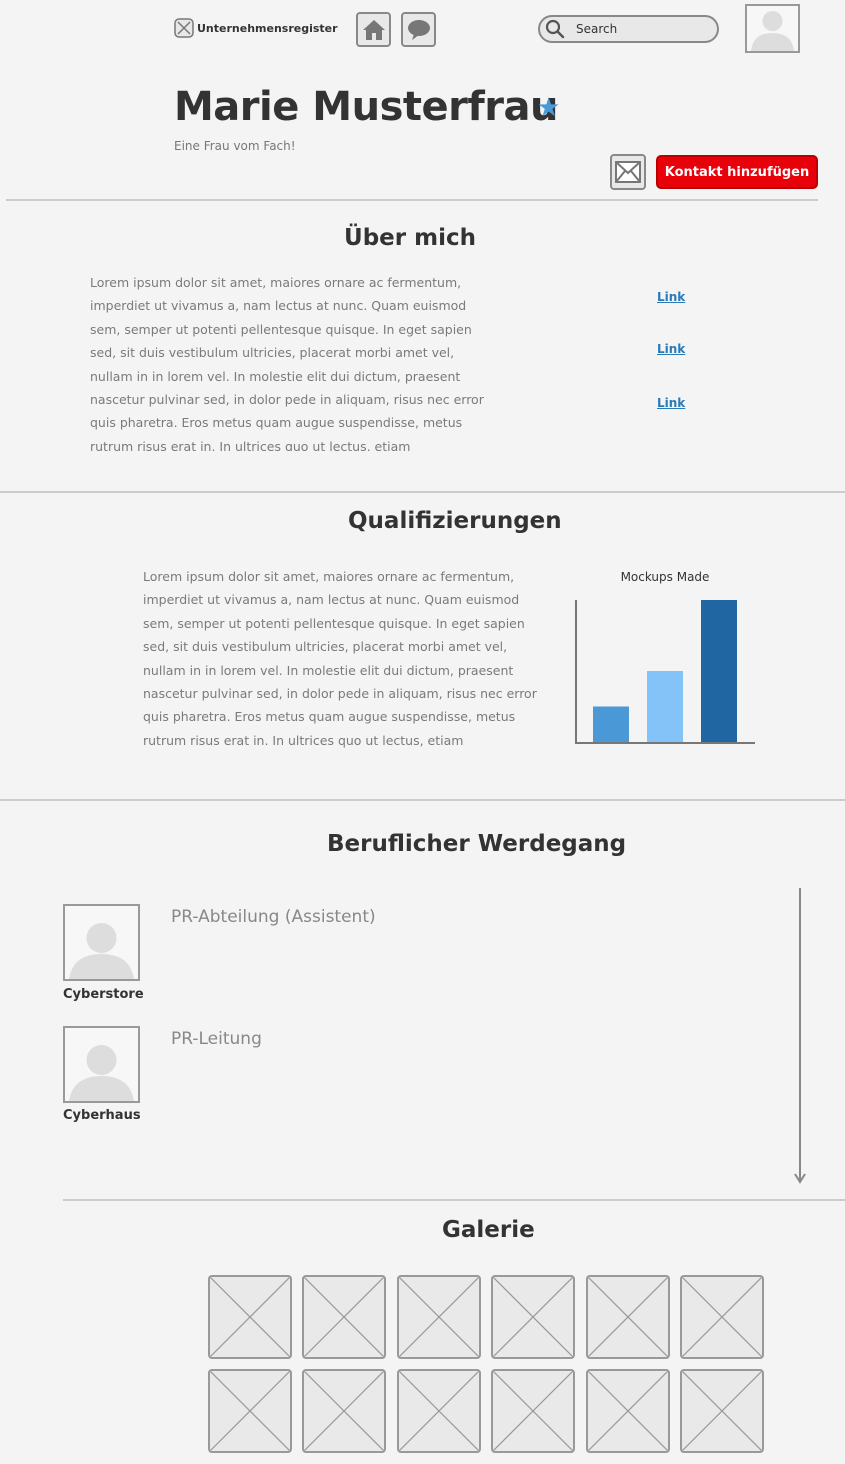 This screenshot has height=1464, width=845. What do you see at coordinates (548, 108) in the screenshot?
I see `star-icon: ★` at bounding box center [548, 108].